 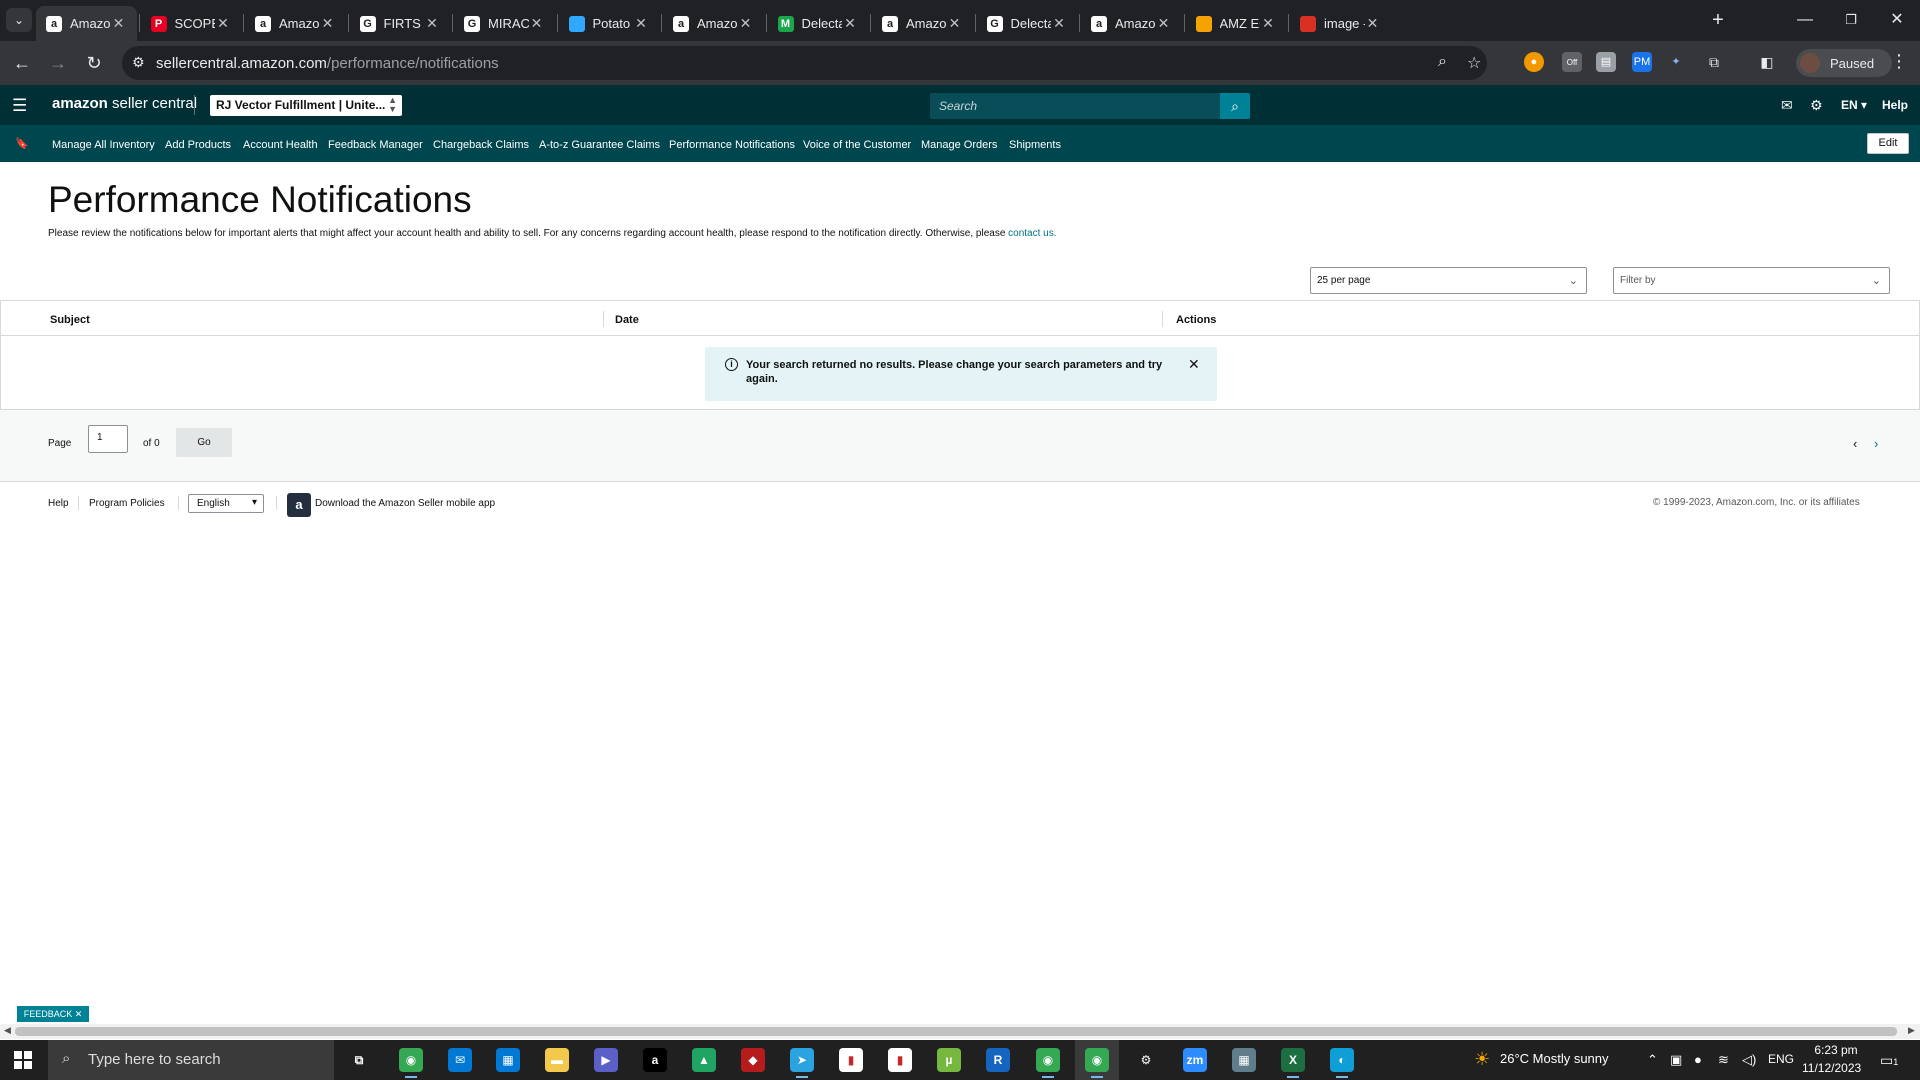 What do you see at coordinates (857, 145) in the screenshot?
I see `bookmark-link: Voice of the Customer` at bounding box center [857, 145].